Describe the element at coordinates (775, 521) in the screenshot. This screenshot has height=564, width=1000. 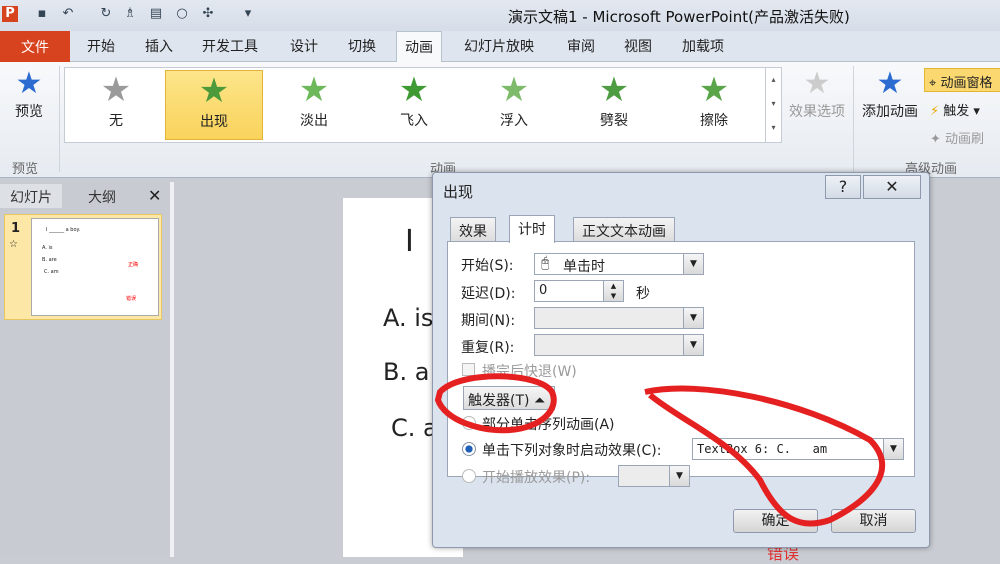
I see `ok-button: 确定` at that location.